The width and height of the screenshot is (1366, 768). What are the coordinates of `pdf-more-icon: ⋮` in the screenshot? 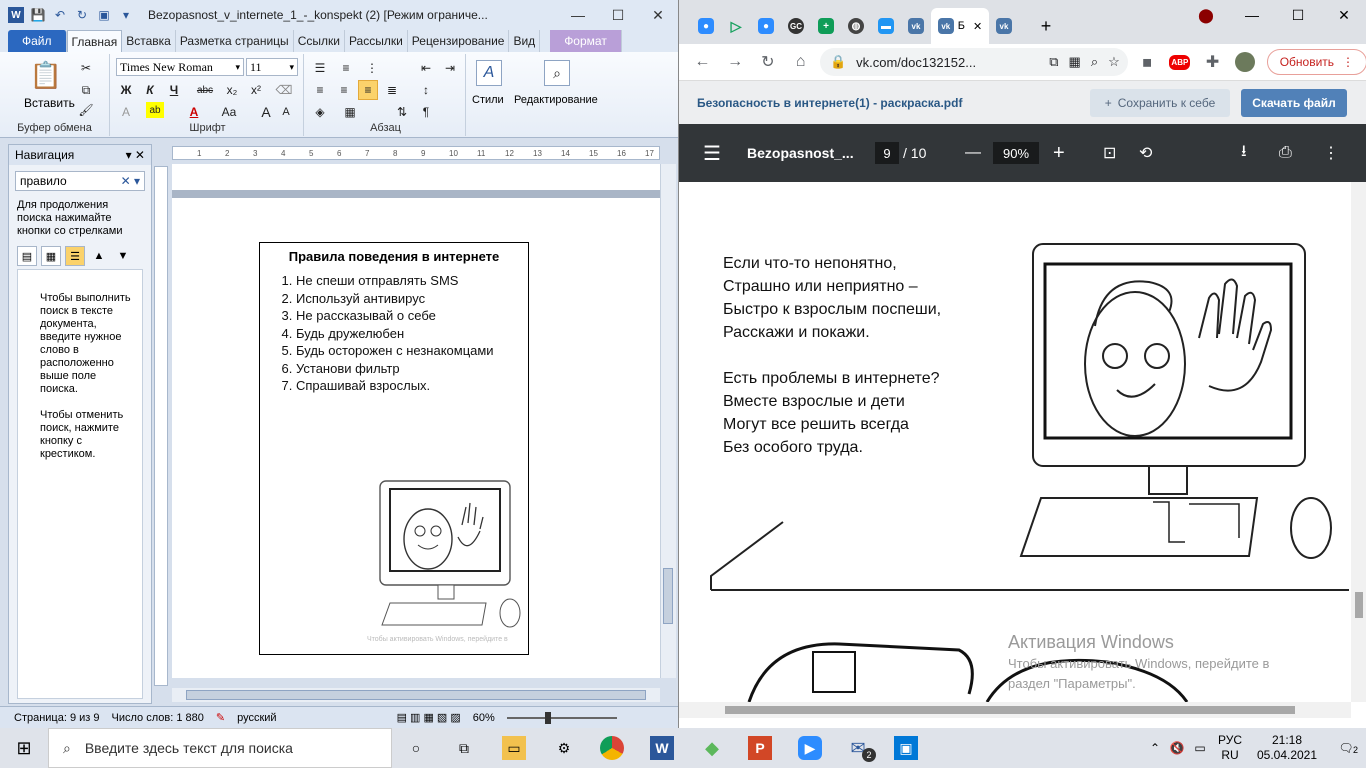 It's located at (1331, 153).